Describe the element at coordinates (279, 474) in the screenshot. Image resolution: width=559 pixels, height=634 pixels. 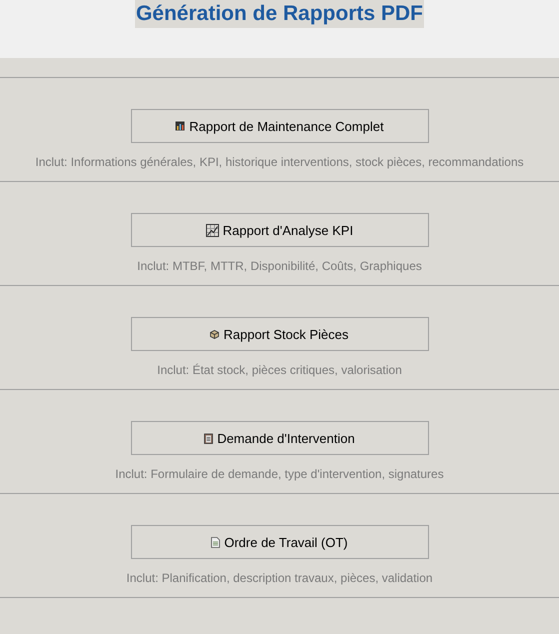
I see `report-description: Inclut: Formulaire de demande, type d'intervention, signatures` at that location.